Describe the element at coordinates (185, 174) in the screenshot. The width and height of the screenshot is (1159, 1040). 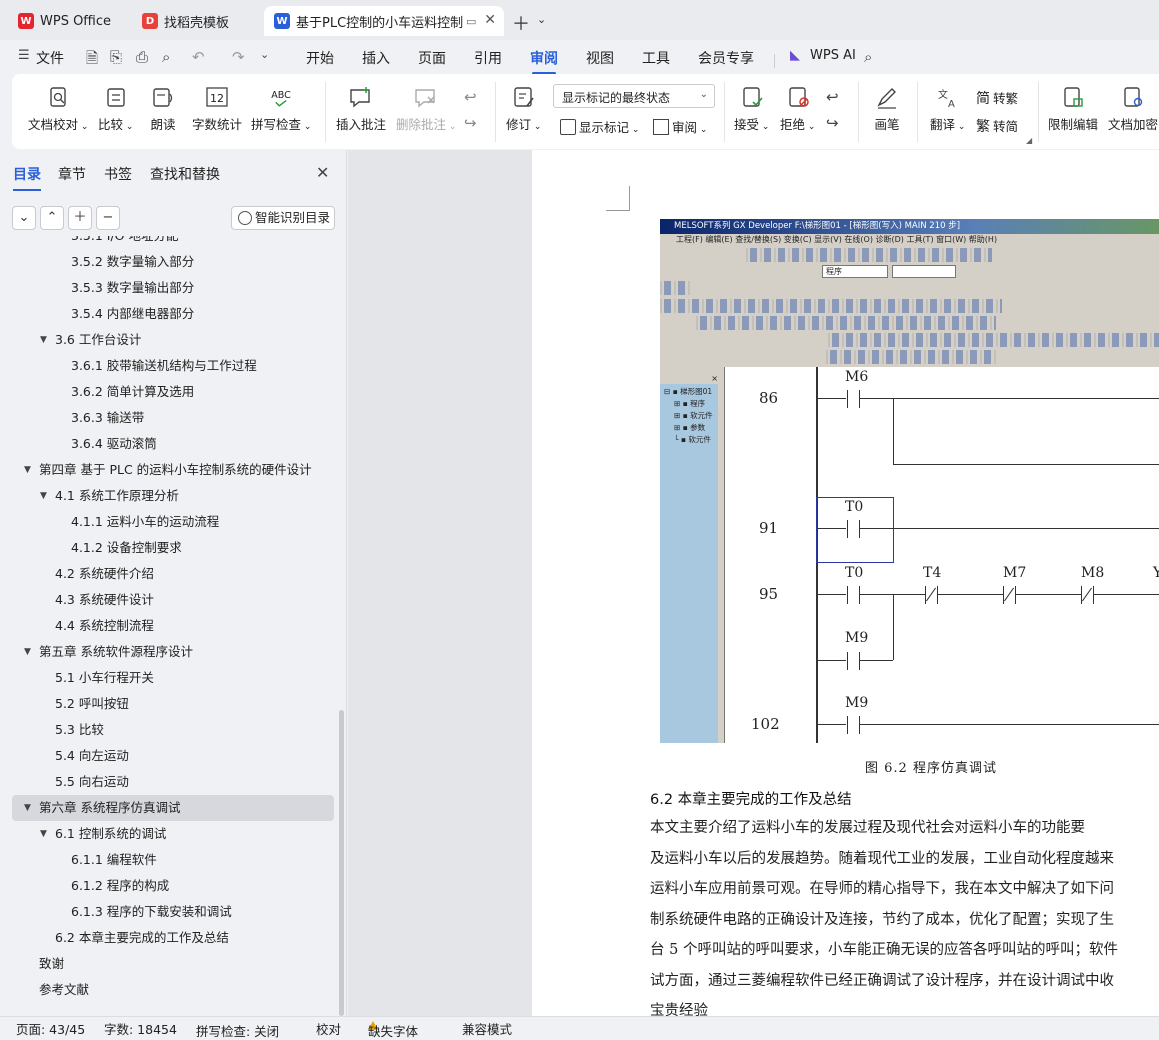
I see `tab-find-replace: 查找和替换` at that location.